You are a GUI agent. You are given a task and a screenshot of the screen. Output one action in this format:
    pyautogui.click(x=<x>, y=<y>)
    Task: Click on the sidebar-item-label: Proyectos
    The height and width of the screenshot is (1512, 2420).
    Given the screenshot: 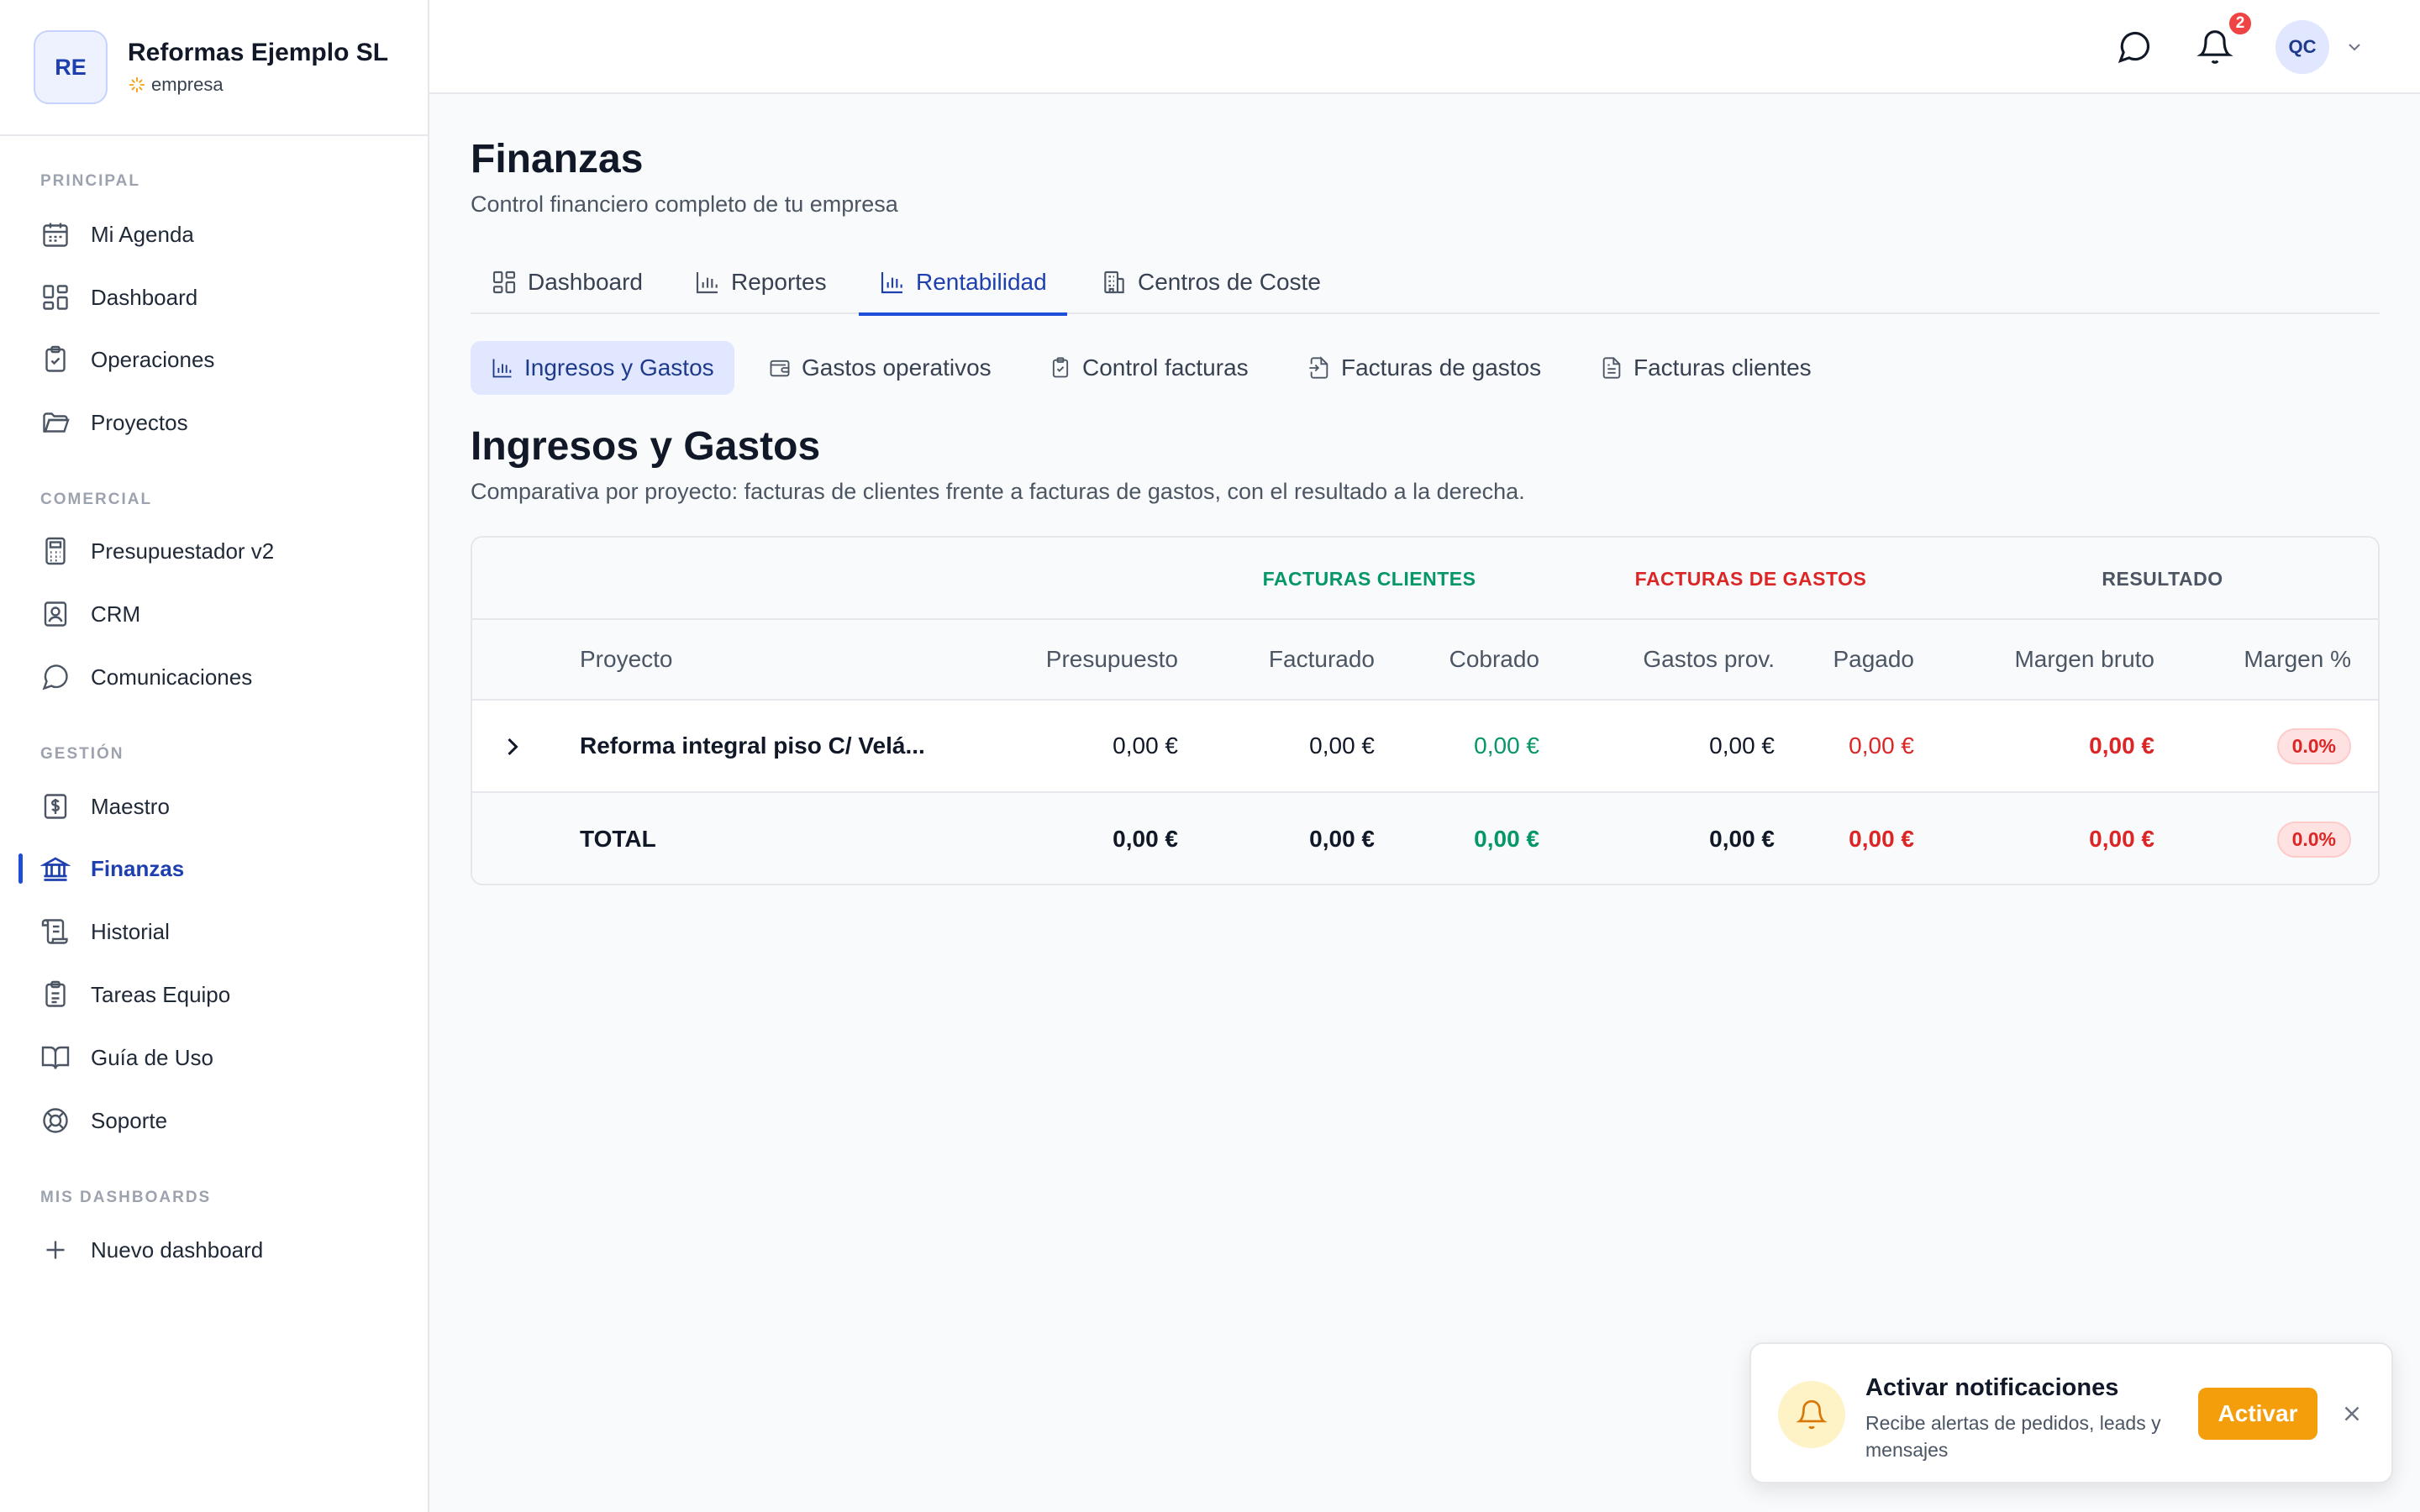 What is the action you would take?
    pyautogui.click(x=139, y=422)
    